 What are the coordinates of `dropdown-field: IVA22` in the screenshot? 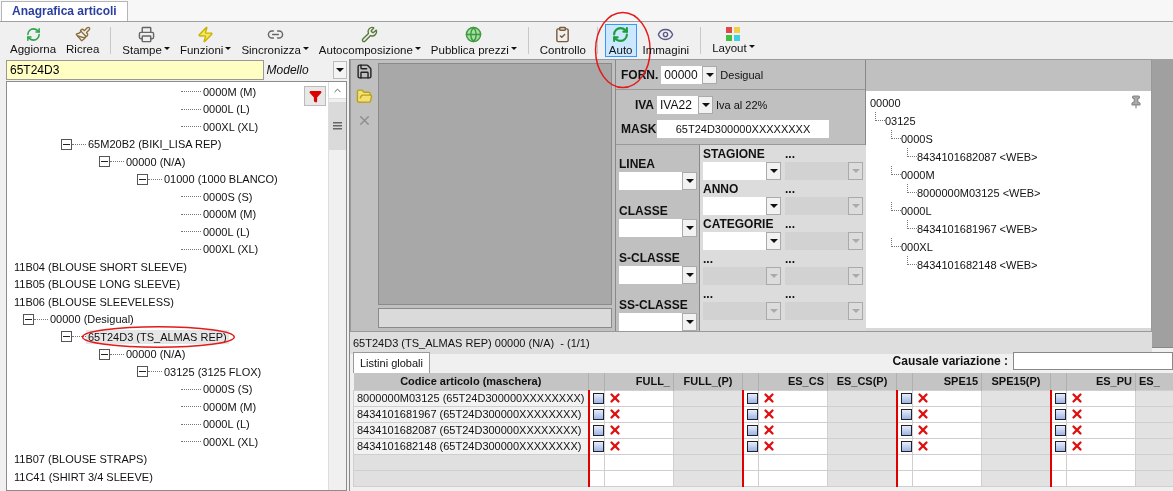 It's located at (685, 105).